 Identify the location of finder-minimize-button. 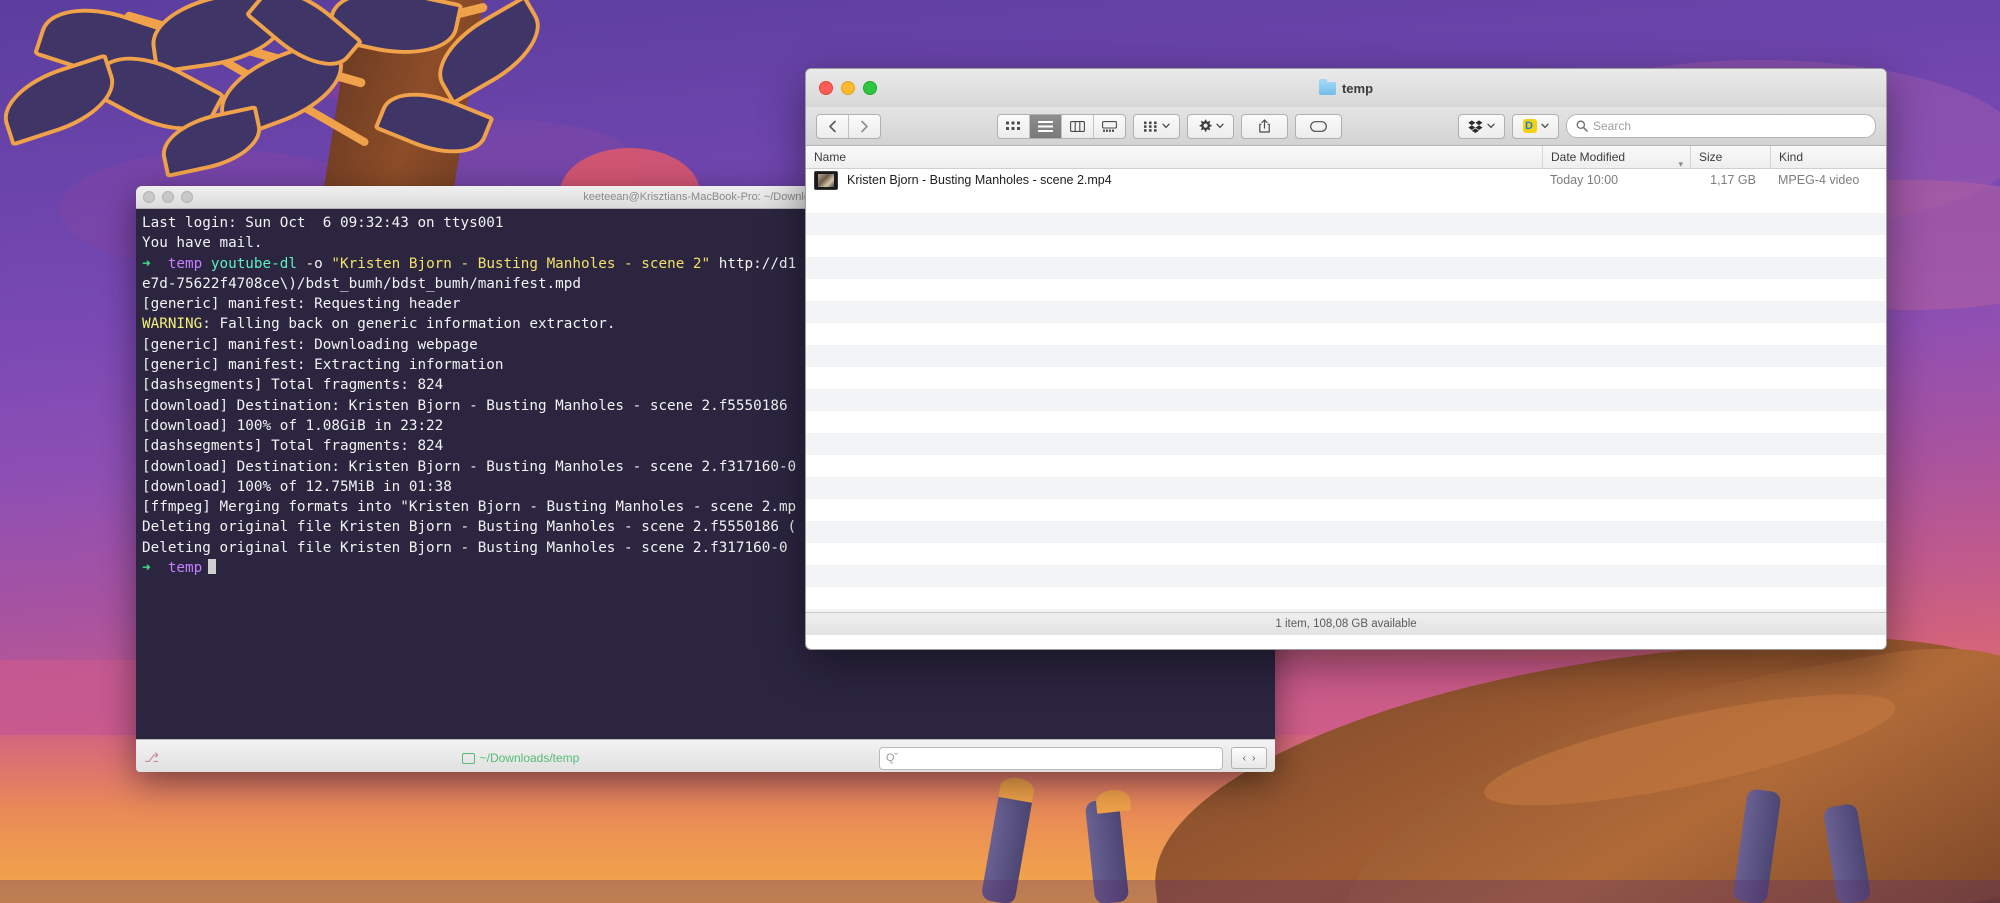
(848, 88).